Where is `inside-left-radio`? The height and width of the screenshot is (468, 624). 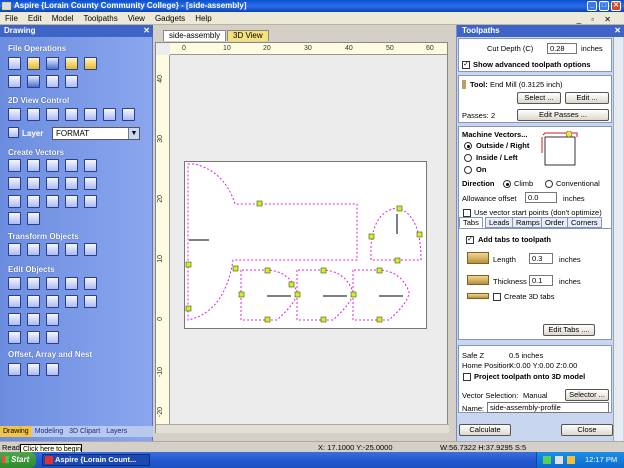
inside-left-radio is located at coordinates (468, 158).